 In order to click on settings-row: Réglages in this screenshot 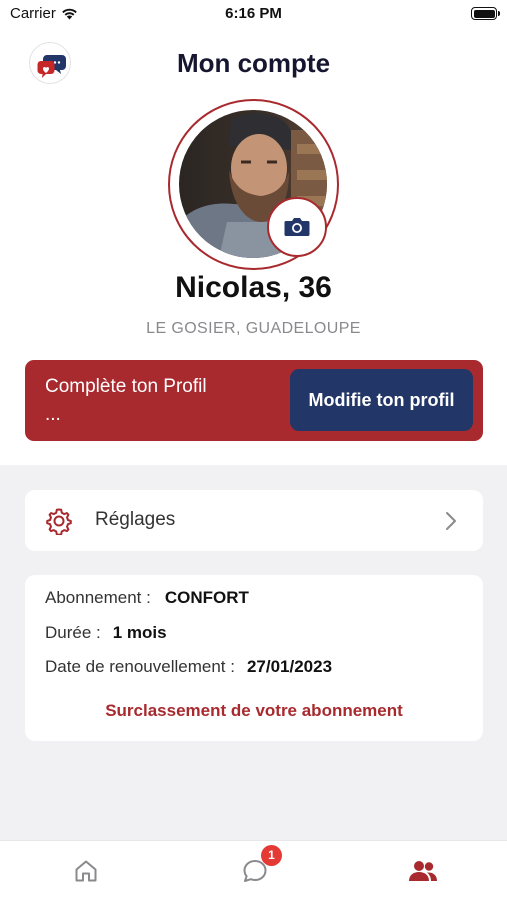, I will do `click(254, 520)`.